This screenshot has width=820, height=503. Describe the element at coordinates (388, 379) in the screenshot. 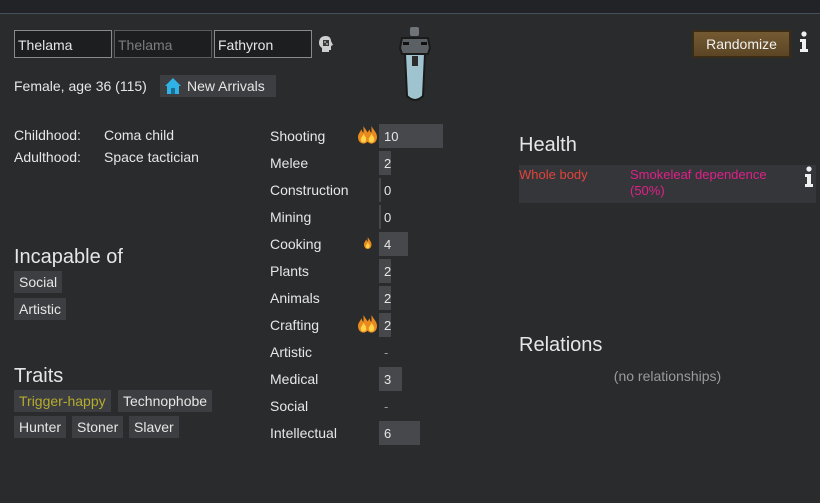

I see `skill-level: 3` at that location.